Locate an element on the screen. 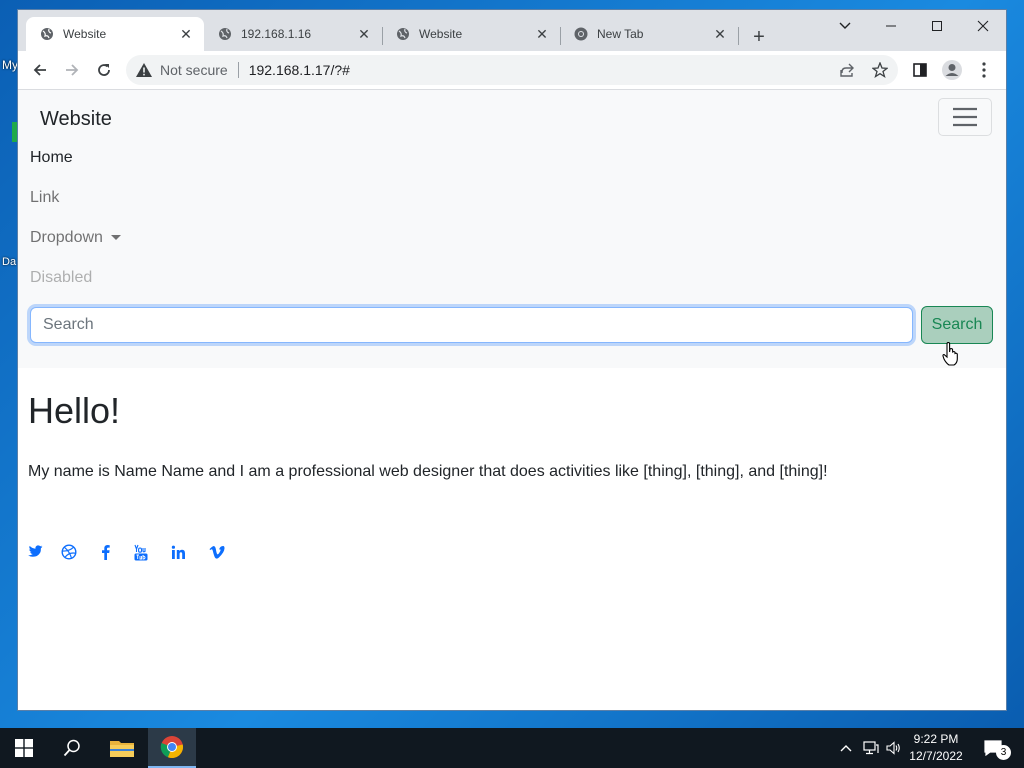 This screenshot has height=768, width=1024. taskbar: 9:22 PM 12/7/2022 3 is located at coordinates (512, 748).